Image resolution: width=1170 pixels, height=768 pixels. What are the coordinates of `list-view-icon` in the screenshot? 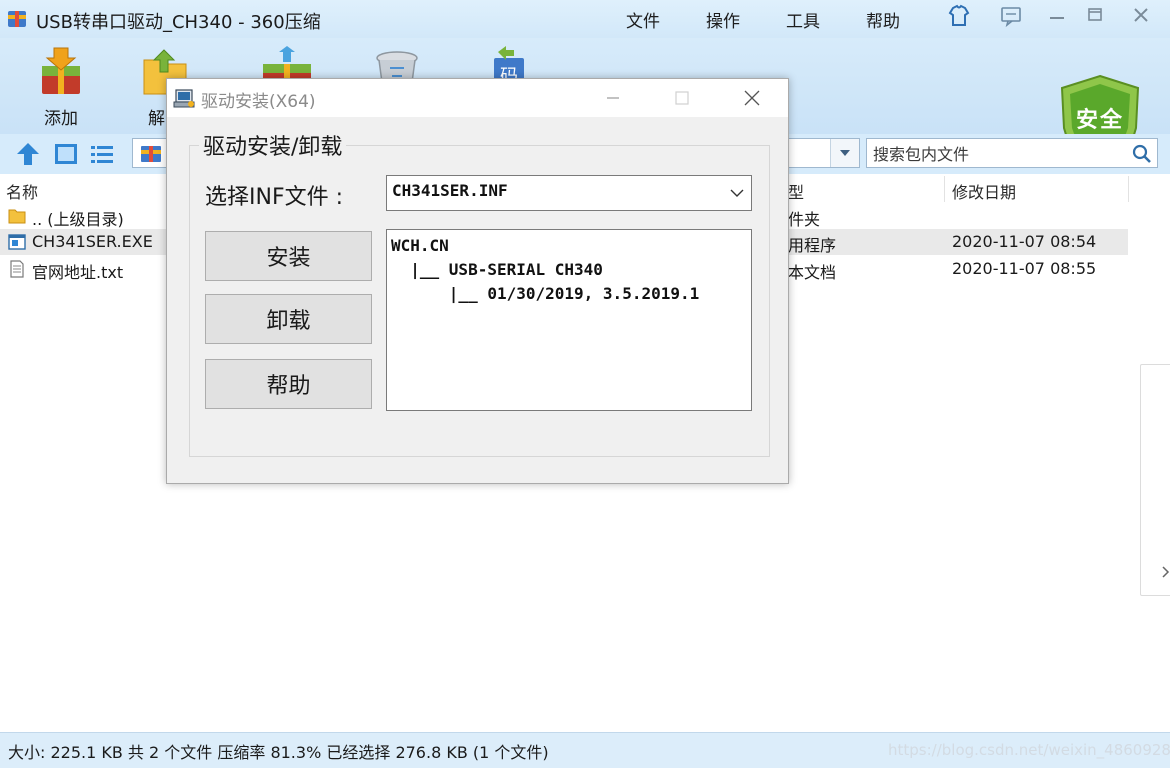 It's located at (102, 154).